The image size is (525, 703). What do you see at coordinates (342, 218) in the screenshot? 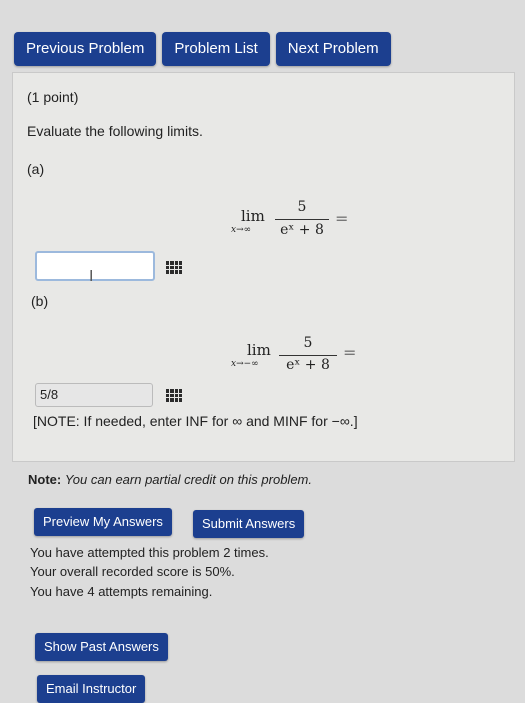
I see `part-a-equals: =` at bounding box center [342, 218].